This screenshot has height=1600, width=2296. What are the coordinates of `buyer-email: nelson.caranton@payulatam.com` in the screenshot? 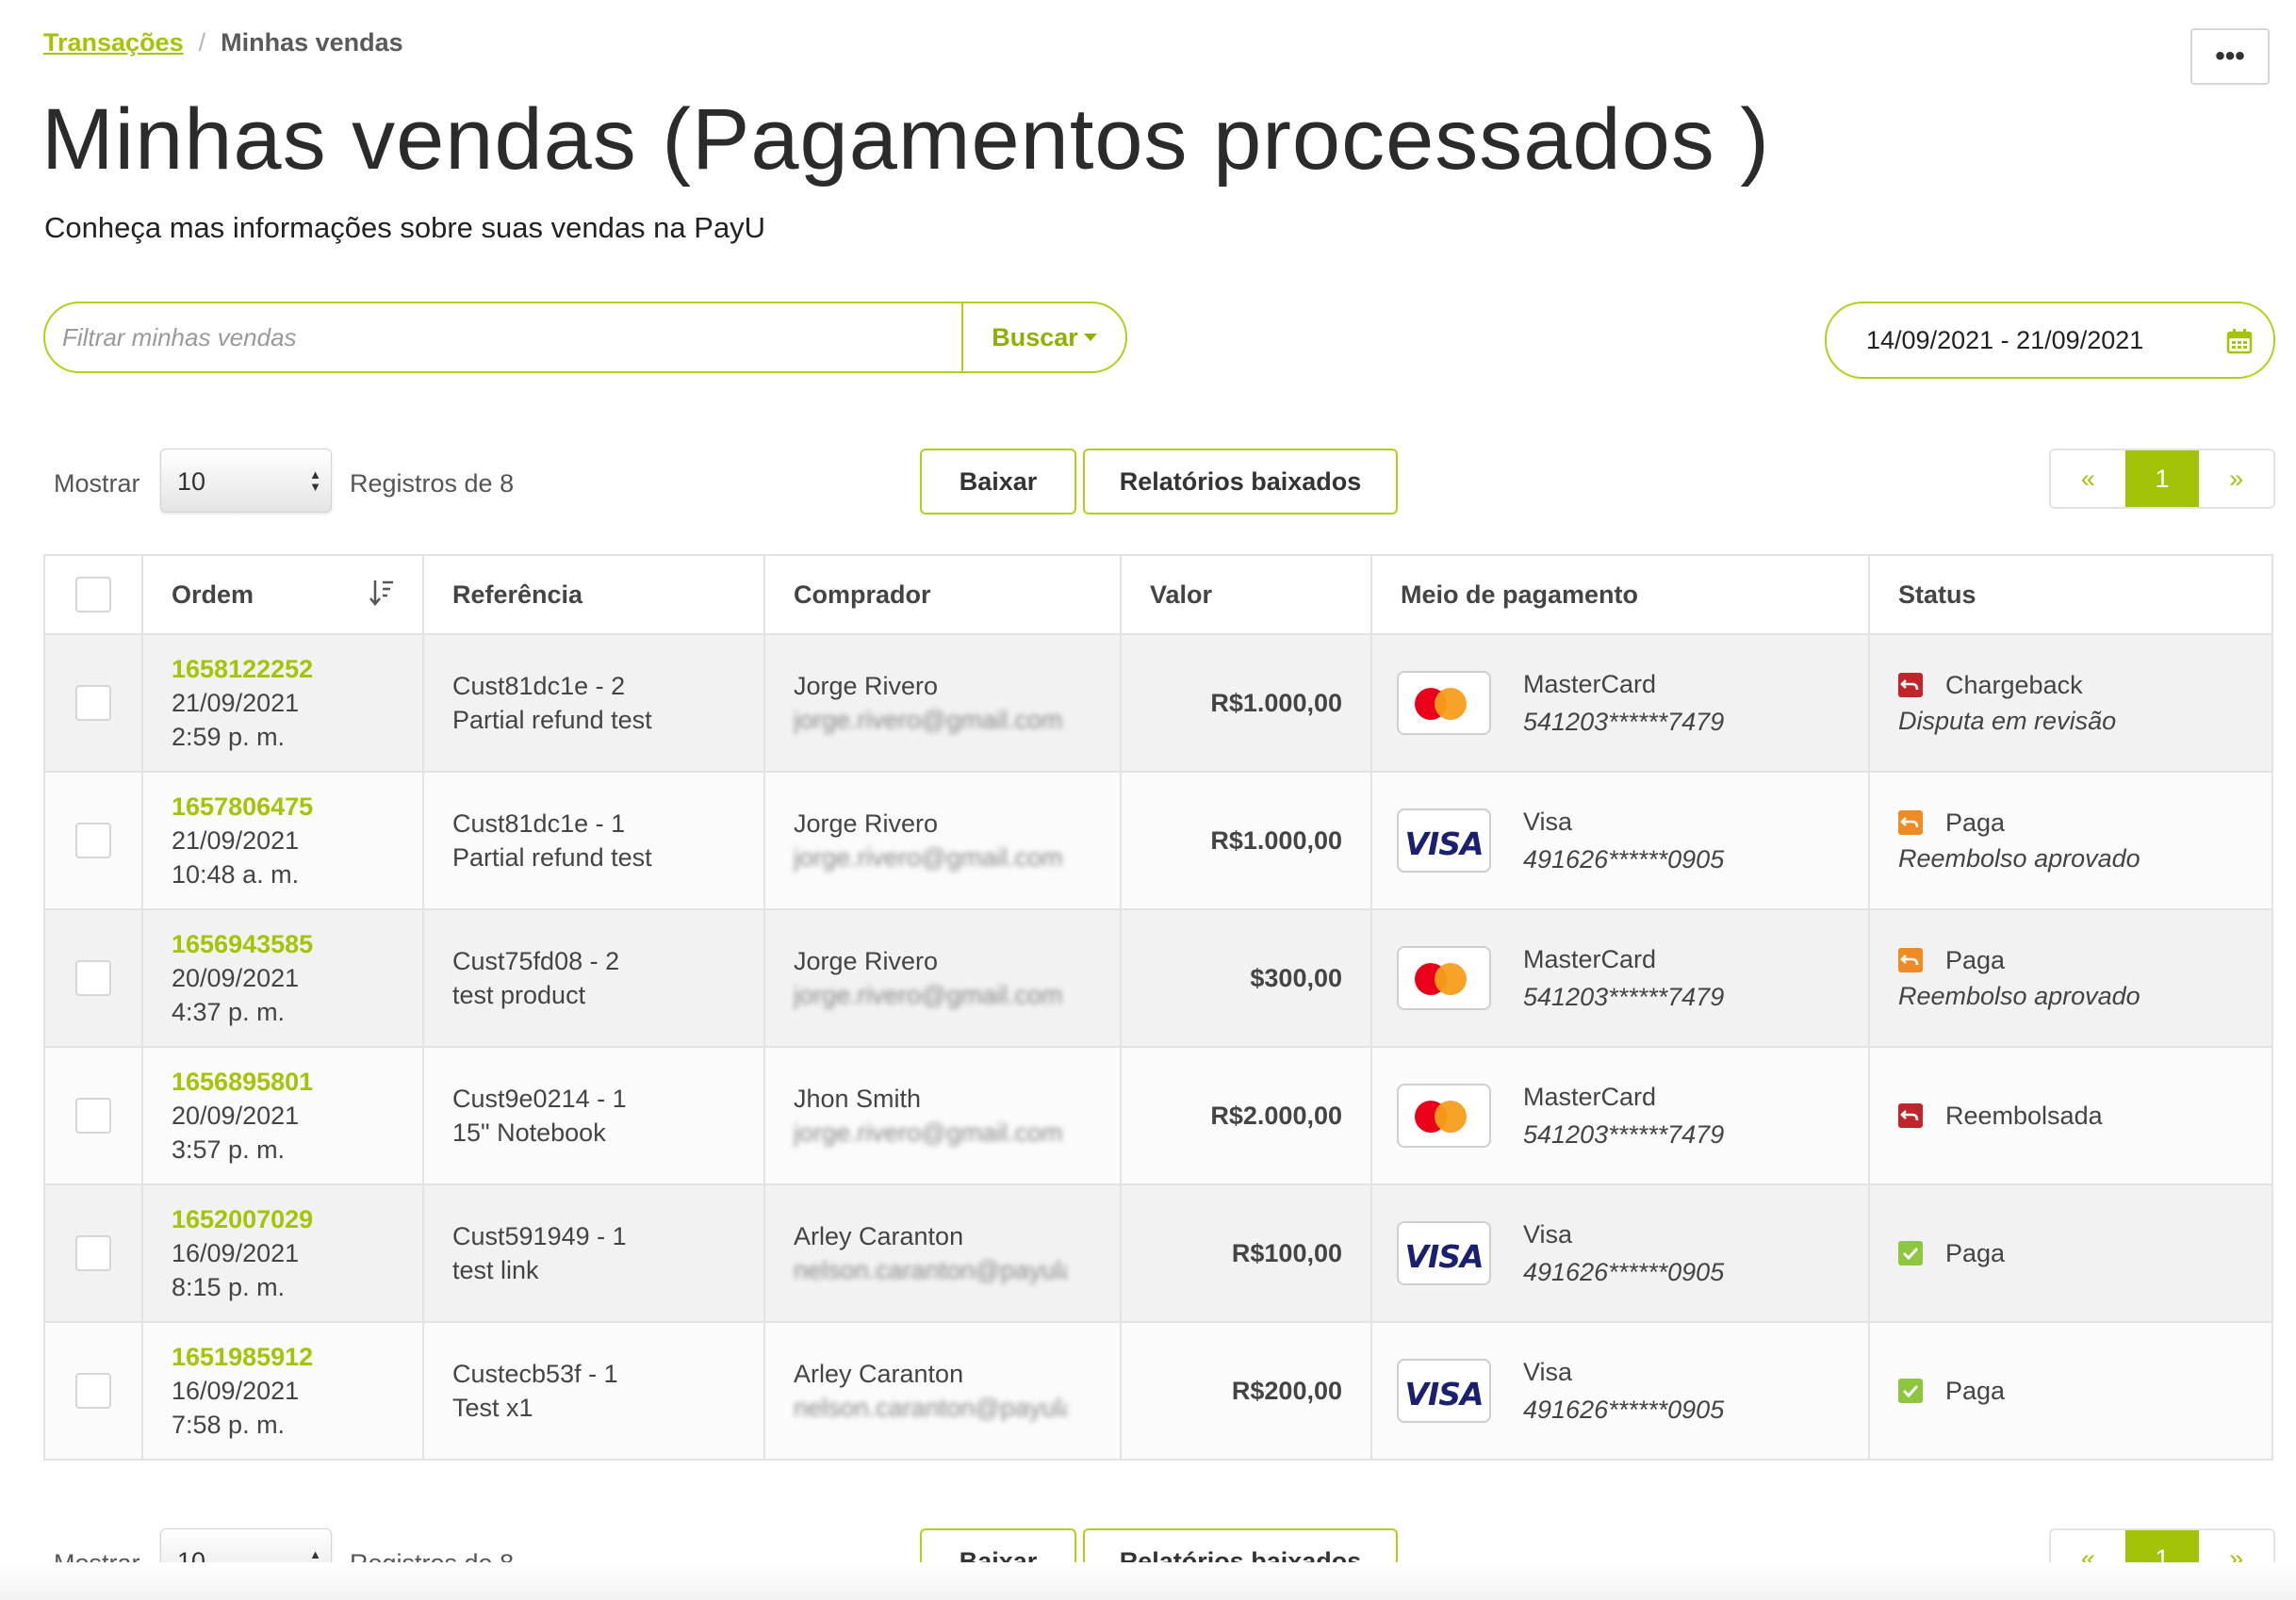 It's located at (930, 1408).